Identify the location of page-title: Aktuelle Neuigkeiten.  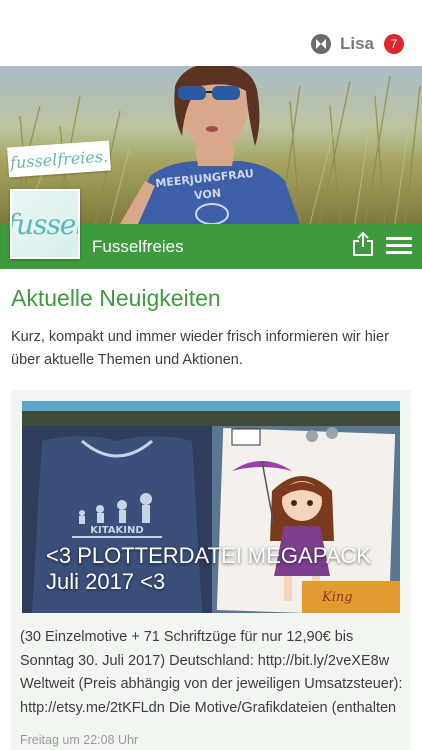
(116, 298).